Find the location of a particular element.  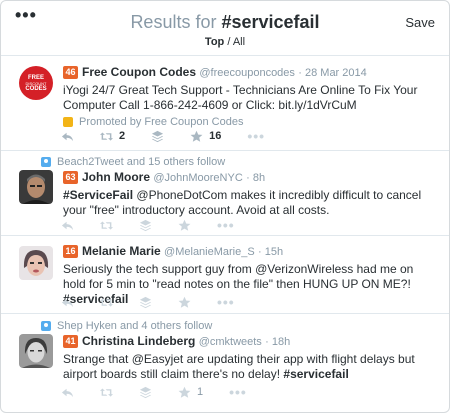

favorite-button: 16 is located at coordinates (205, 136).